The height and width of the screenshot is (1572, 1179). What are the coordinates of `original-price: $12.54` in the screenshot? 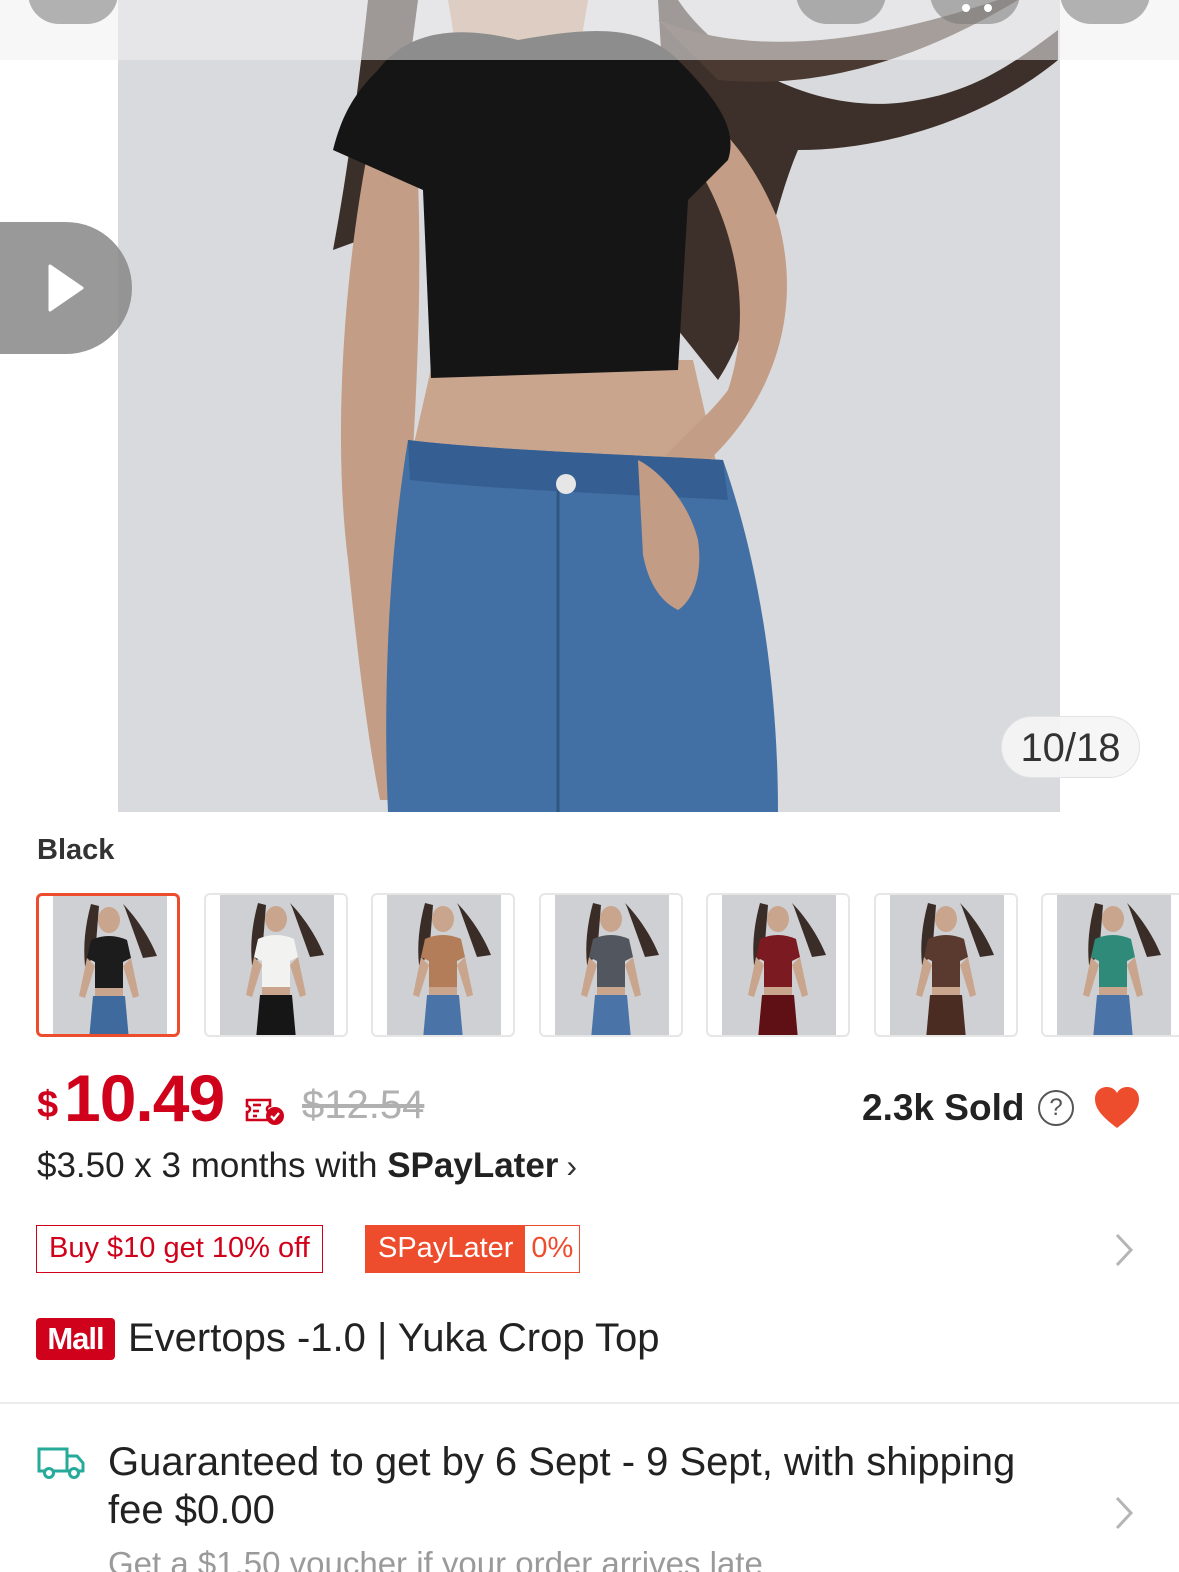 It's located at (363, 1105).